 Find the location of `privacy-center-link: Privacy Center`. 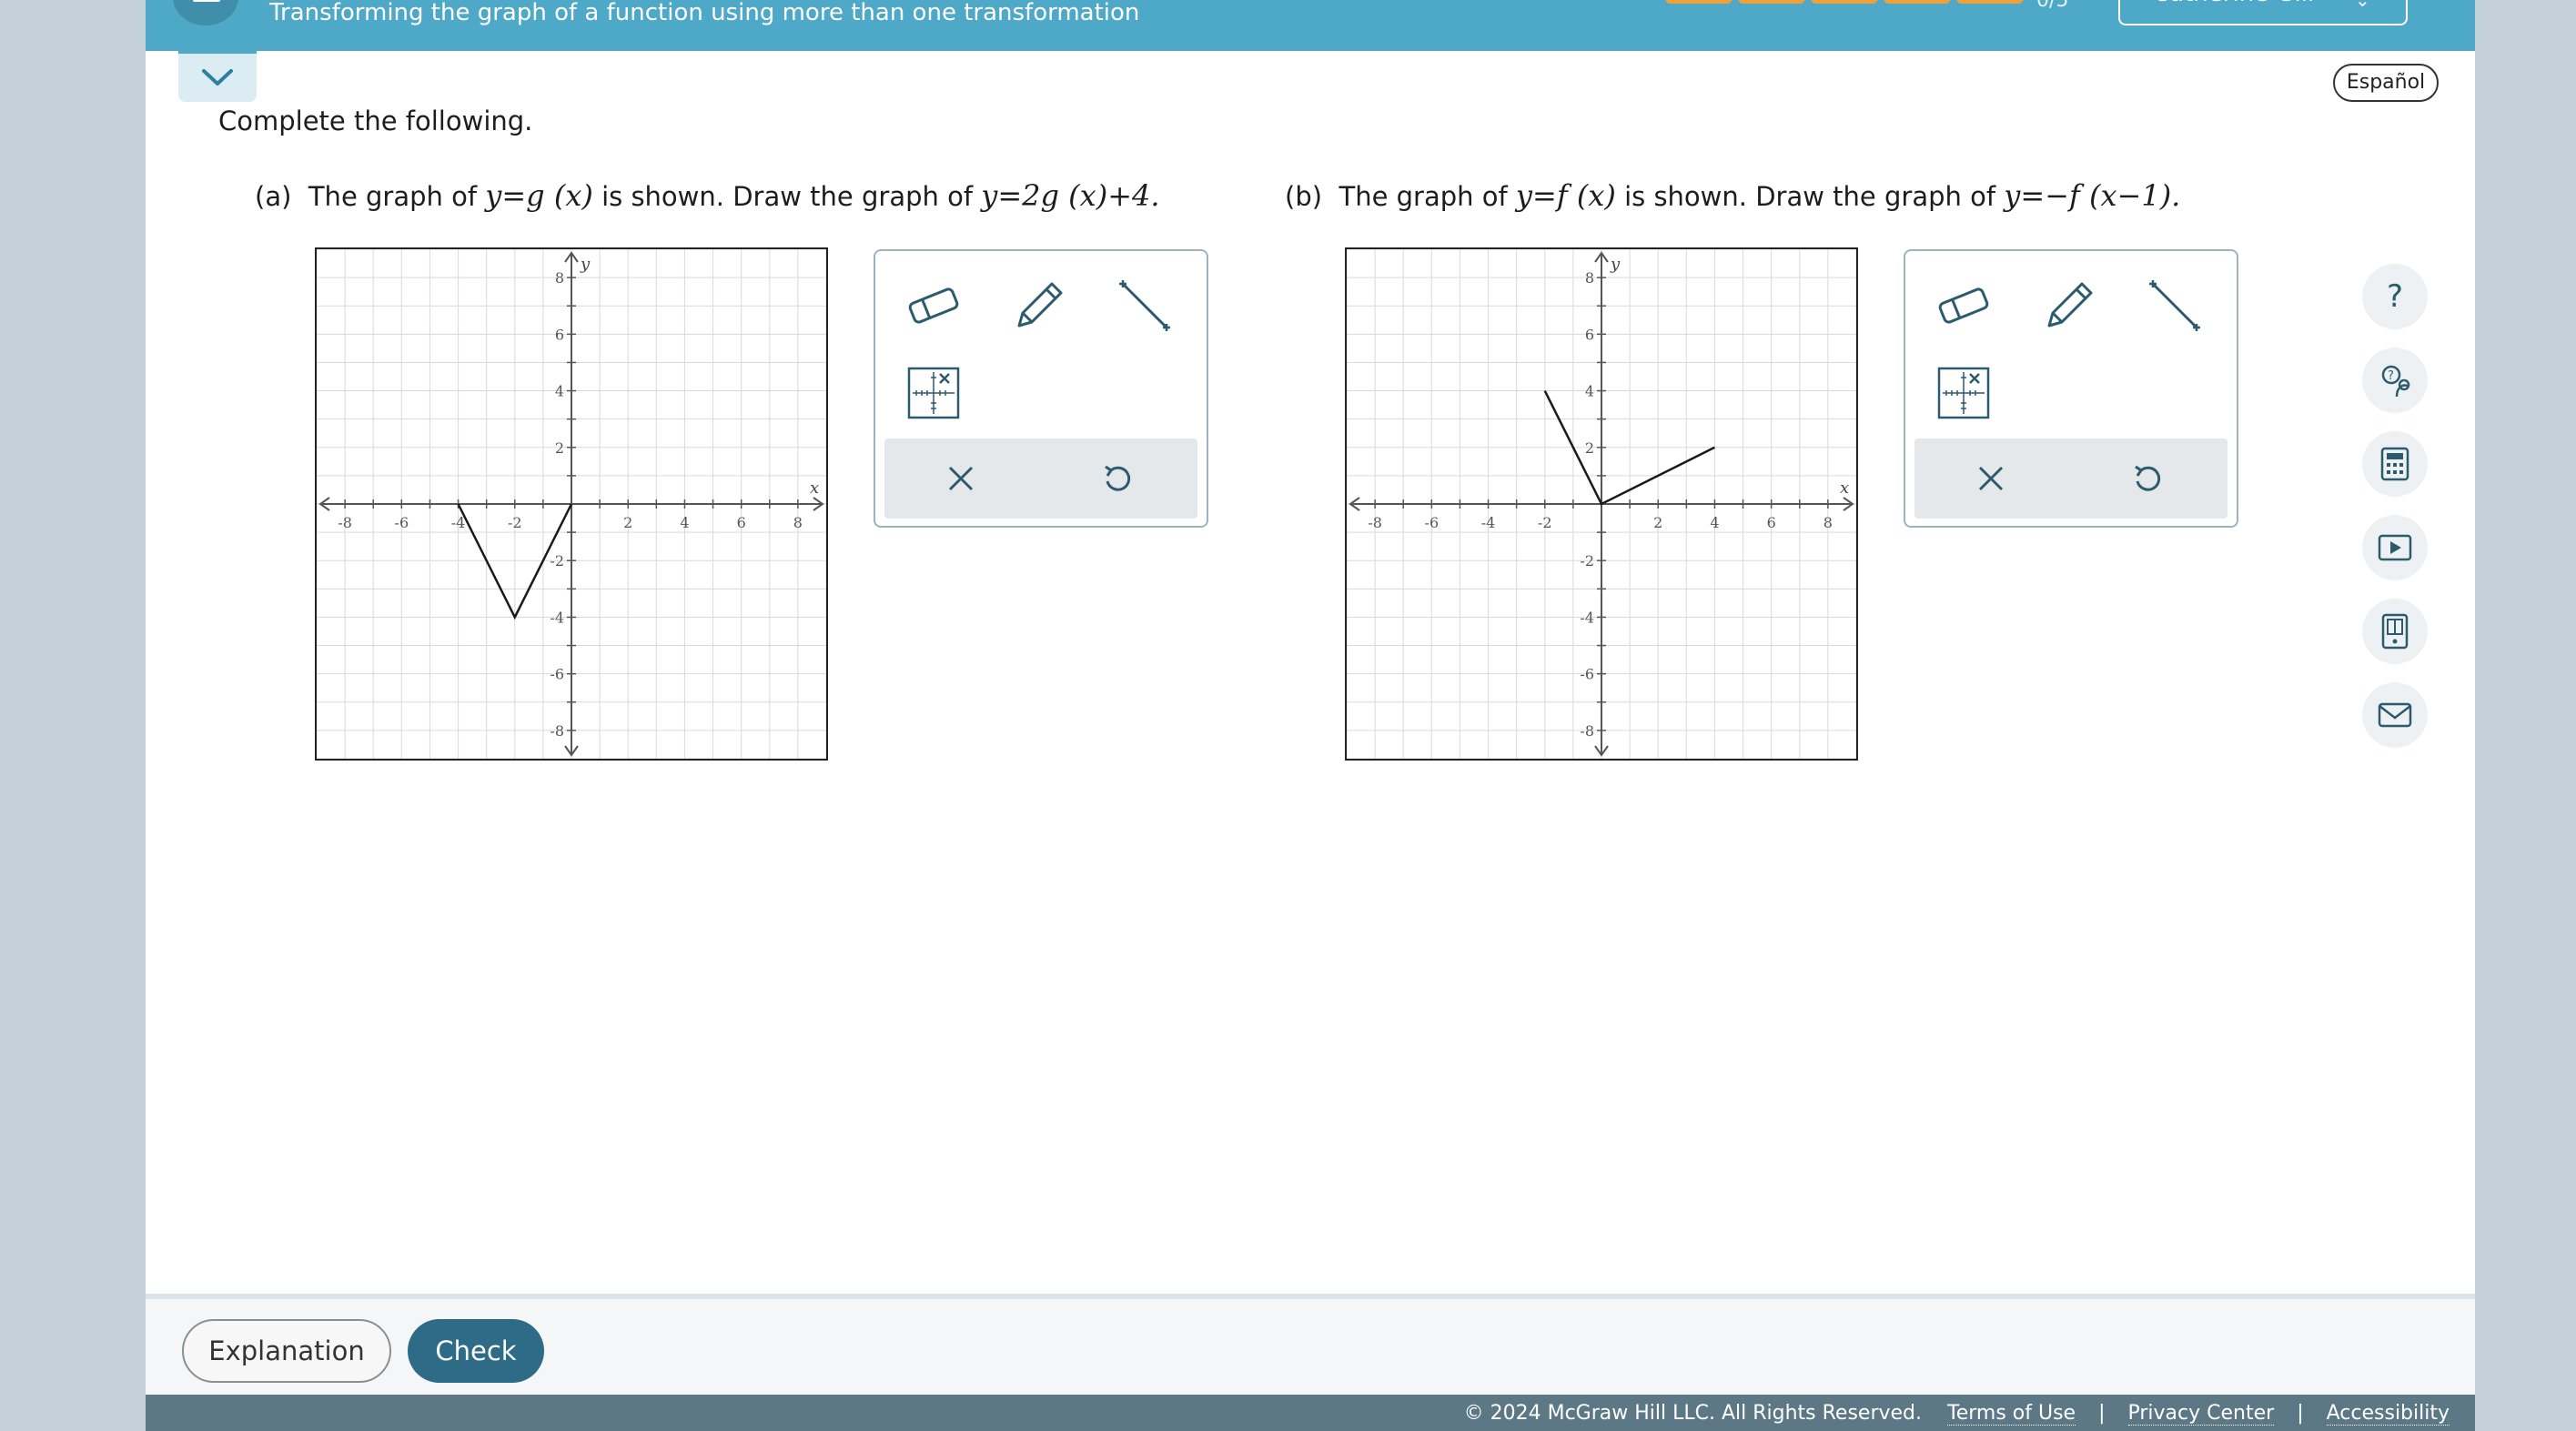

privacy-center-link: Privacy Center is located at coordinates (2201, 1414).